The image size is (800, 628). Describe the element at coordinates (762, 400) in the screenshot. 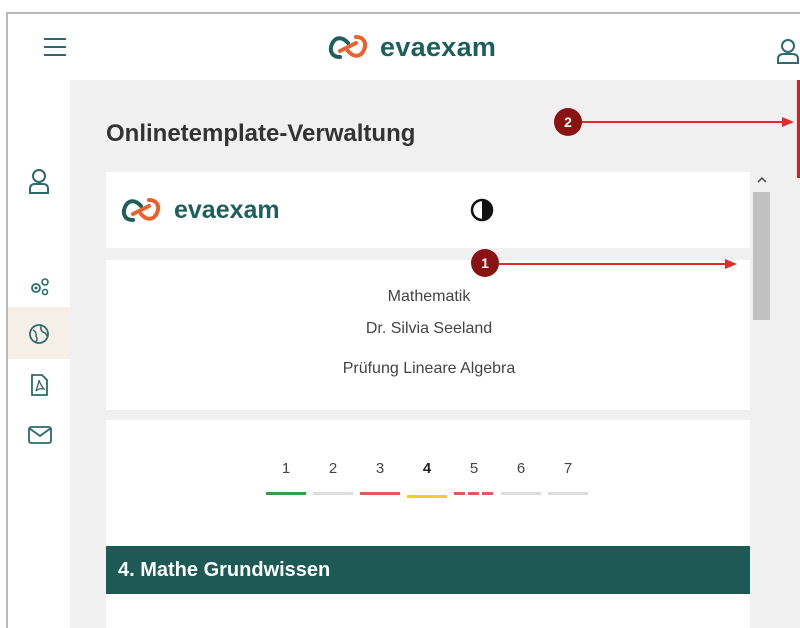

I see `preview-scrollbar` at that location.